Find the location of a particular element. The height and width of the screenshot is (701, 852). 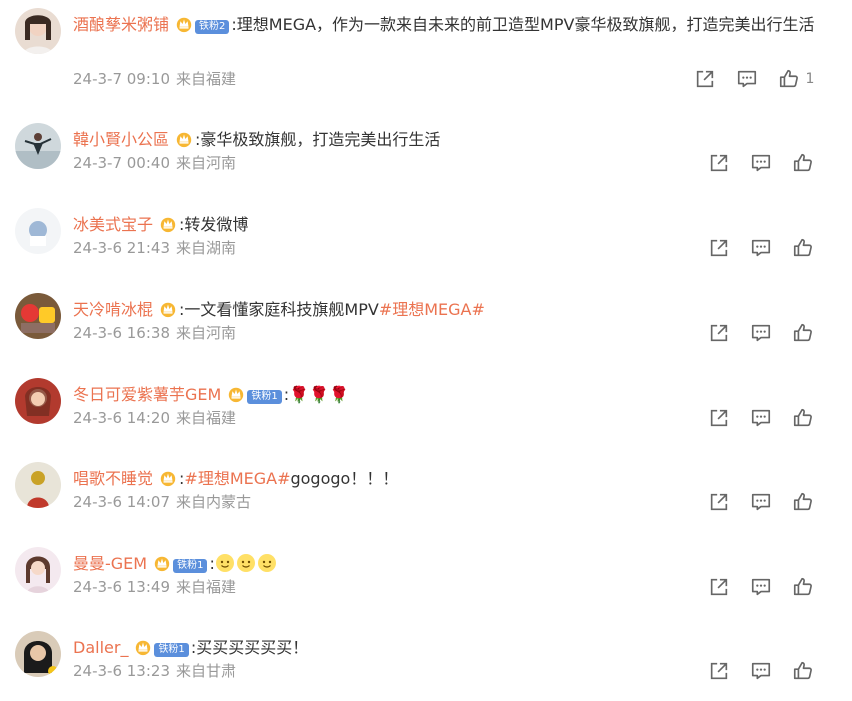

fan-badge: 铁粉2 is located at coordinates (212, 27).